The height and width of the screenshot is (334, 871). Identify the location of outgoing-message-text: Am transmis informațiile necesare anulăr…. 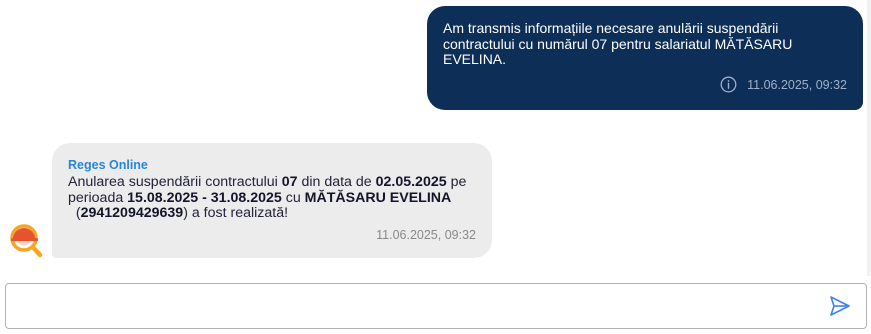
(618, 43).